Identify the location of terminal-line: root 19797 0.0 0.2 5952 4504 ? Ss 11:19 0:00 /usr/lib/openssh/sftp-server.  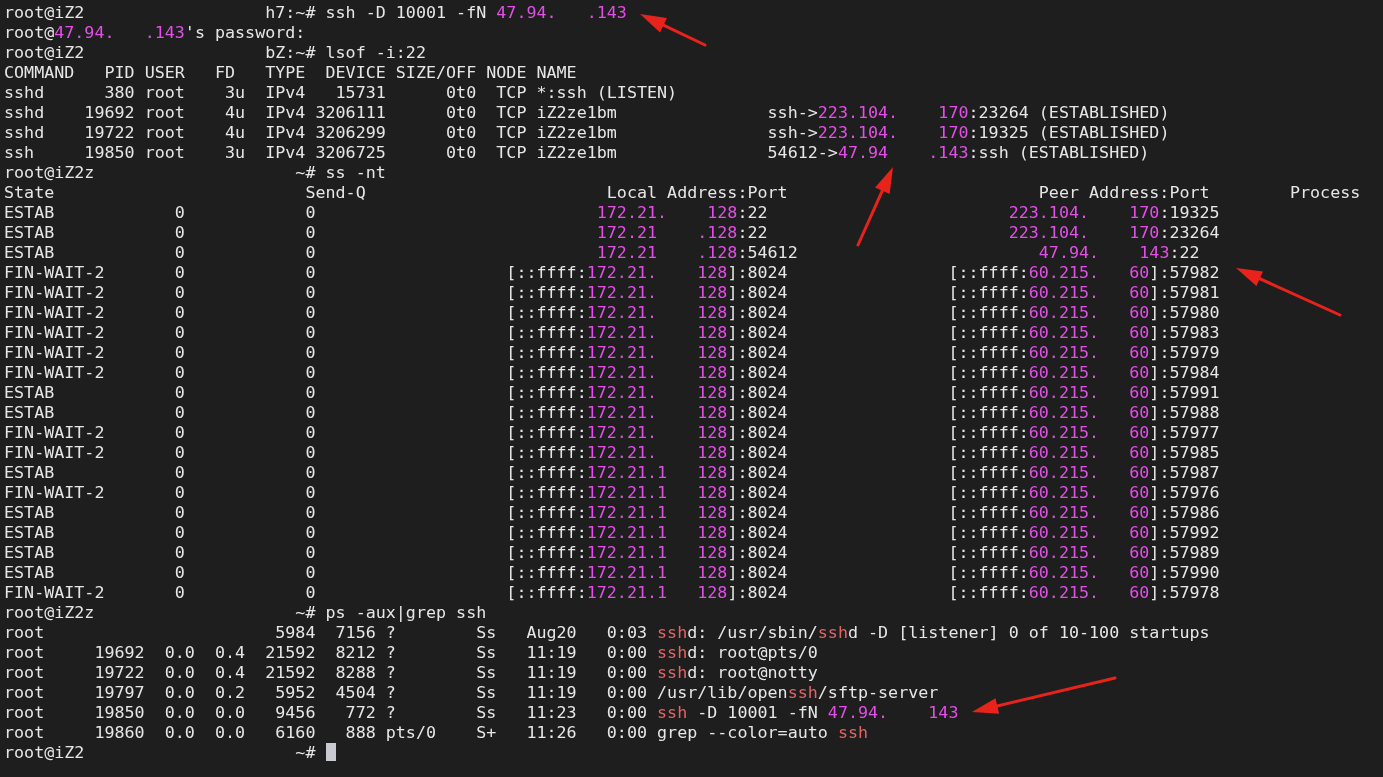
(471, 692).